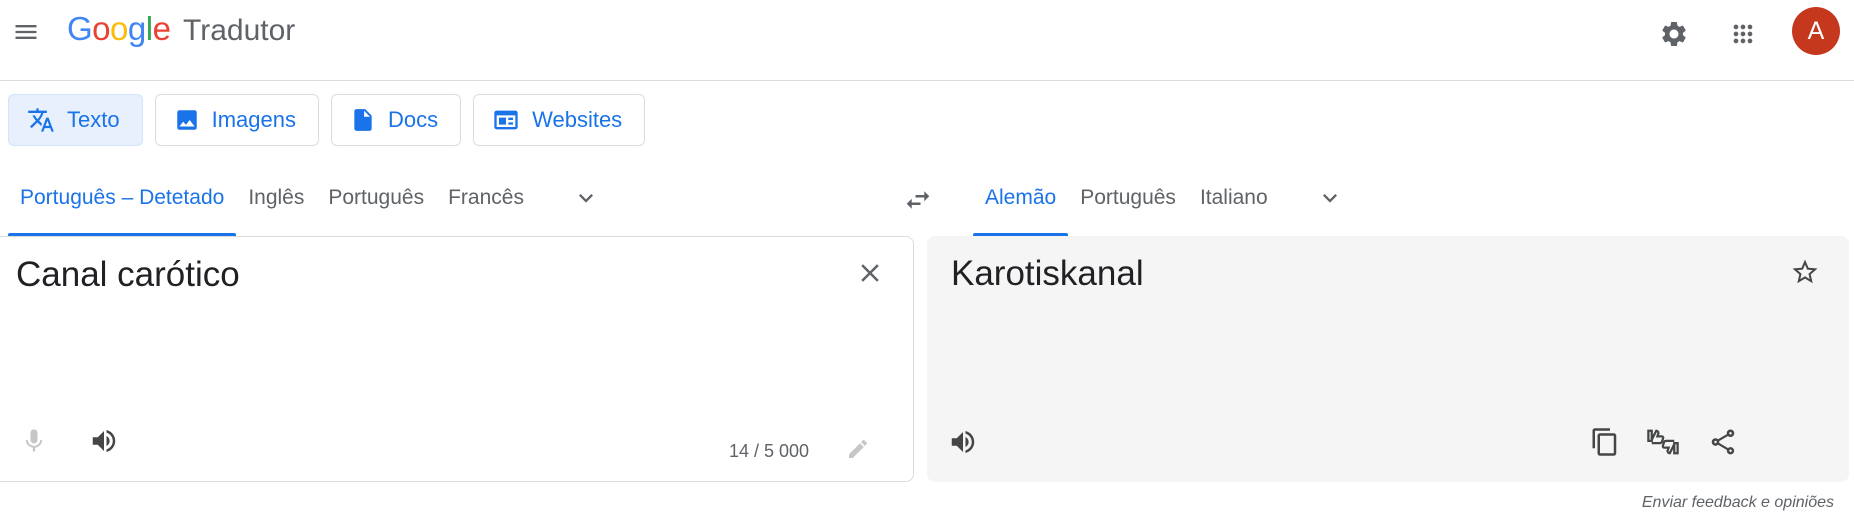 This screenshot has height=526, width=1854. I want to click on main-menu-button, so click(26, 32).